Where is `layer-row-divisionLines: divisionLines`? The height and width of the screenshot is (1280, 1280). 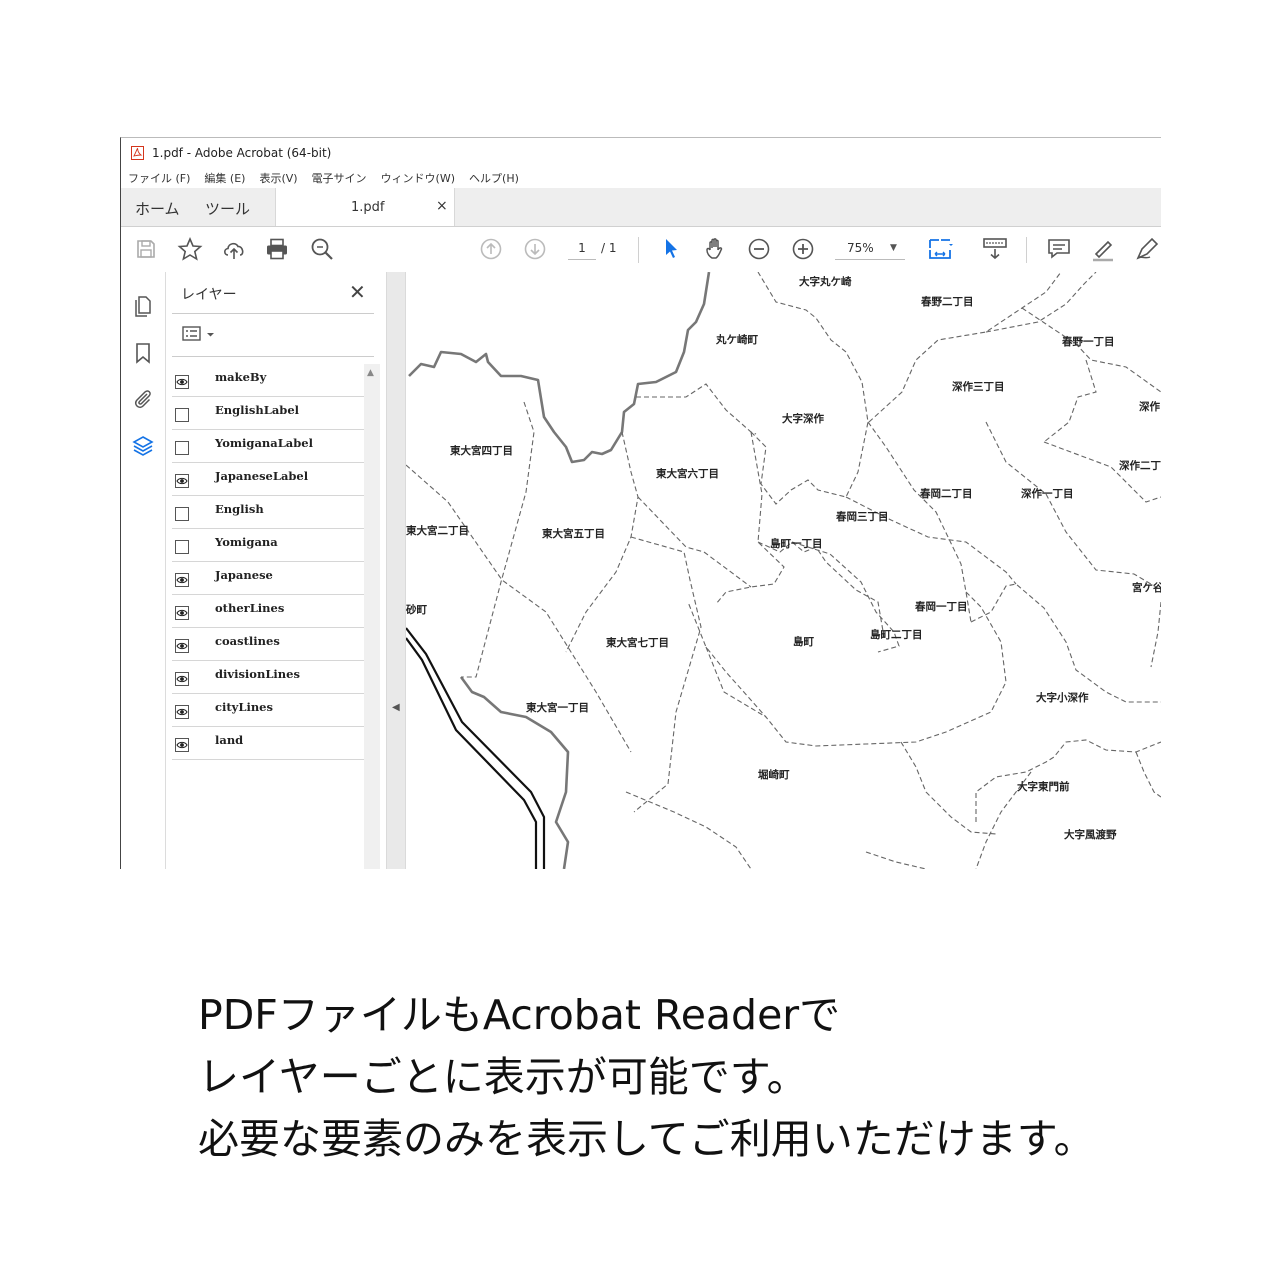
layer-row-divisionLines: divisionLines is located at coordinates (268, 677).